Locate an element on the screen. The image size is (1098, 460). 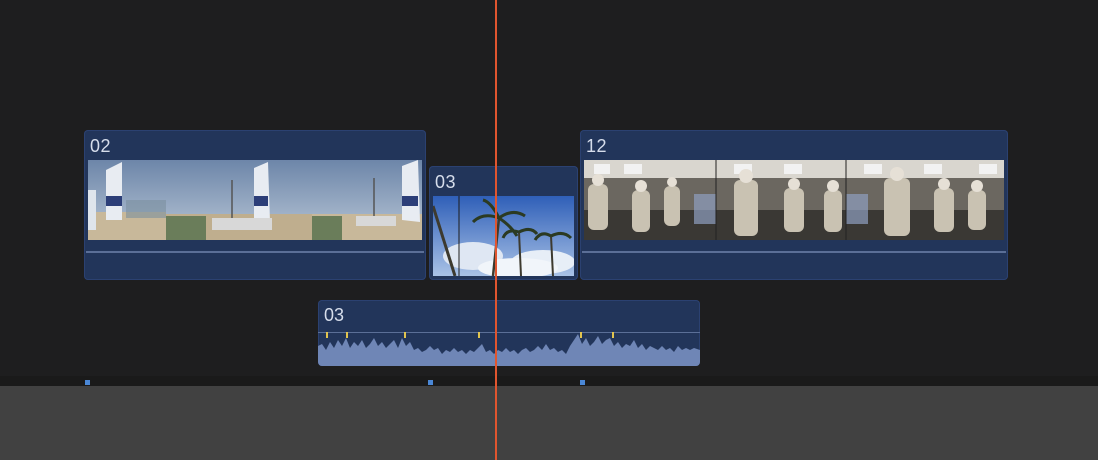
video-clip-02: 02 is located at coordinates (255, 205).